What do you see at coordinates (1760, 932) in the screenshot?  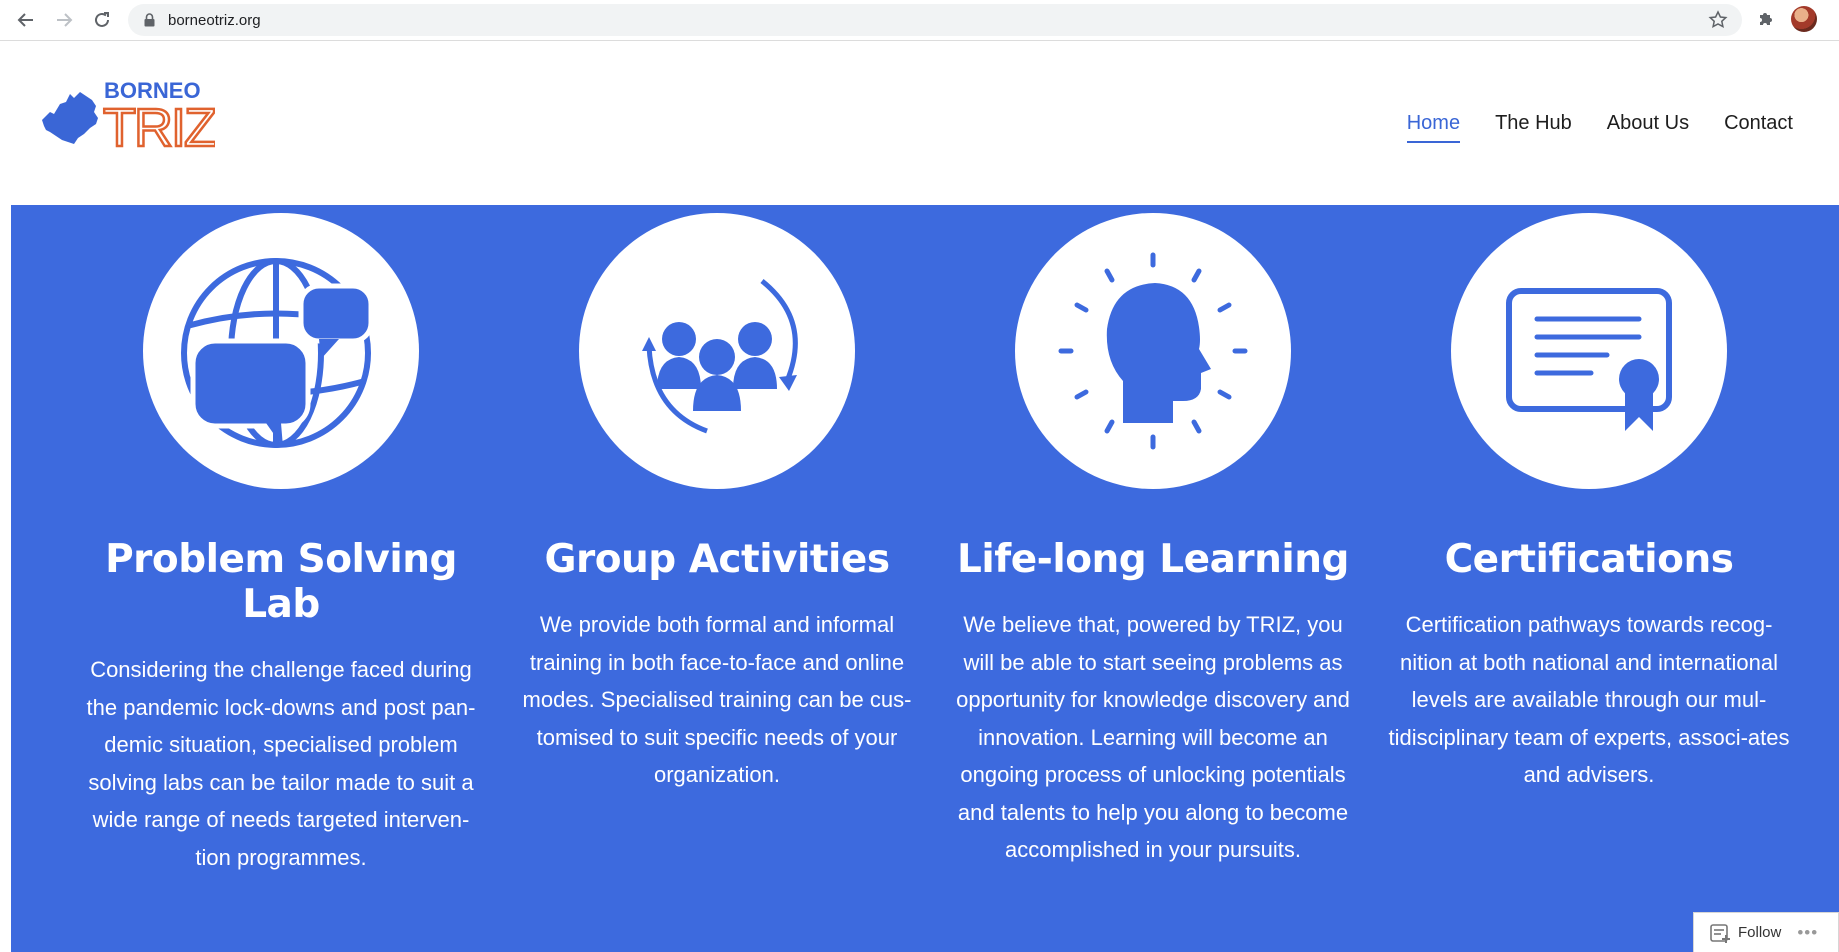 I see `follow-label: Follow` at bounding box center [1760, 932].